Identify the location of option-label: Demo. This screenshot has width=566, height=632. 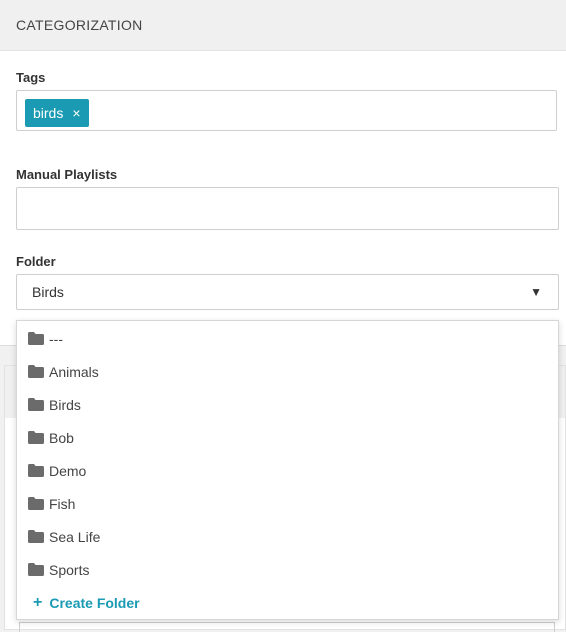
(68, 470).